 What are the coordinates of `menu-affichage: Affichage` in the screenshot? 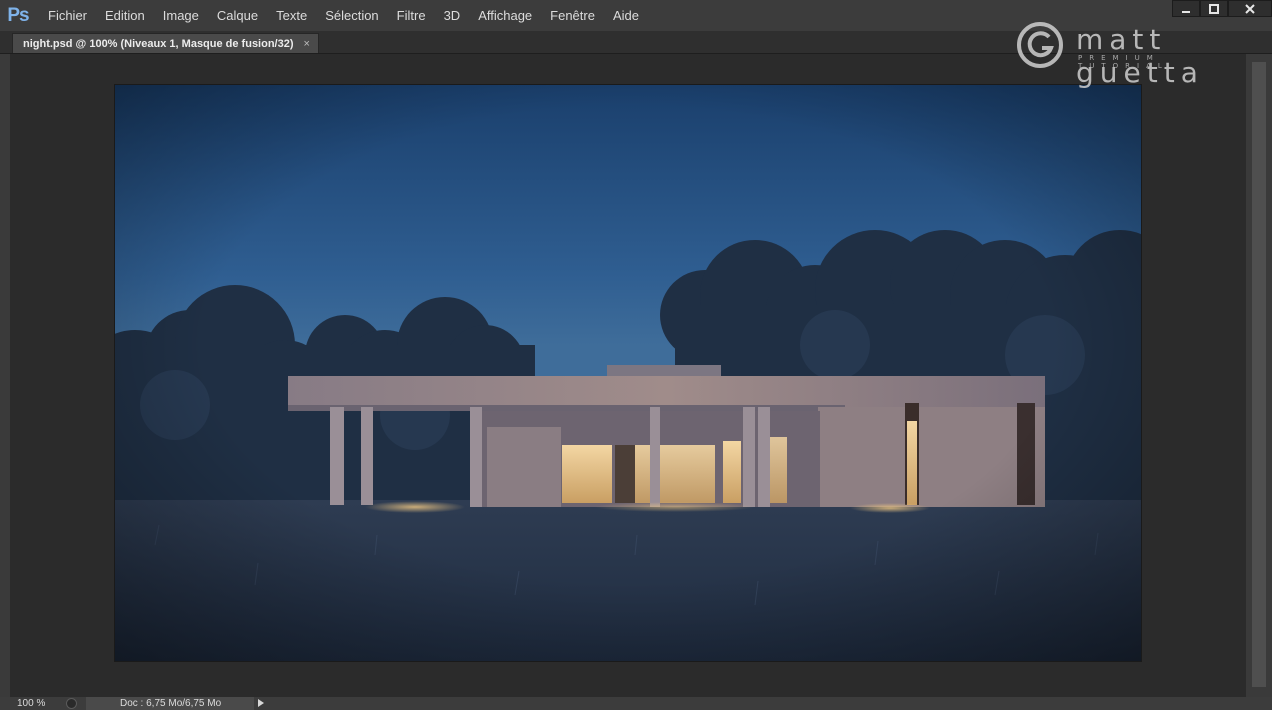 It's located at (505, 15).